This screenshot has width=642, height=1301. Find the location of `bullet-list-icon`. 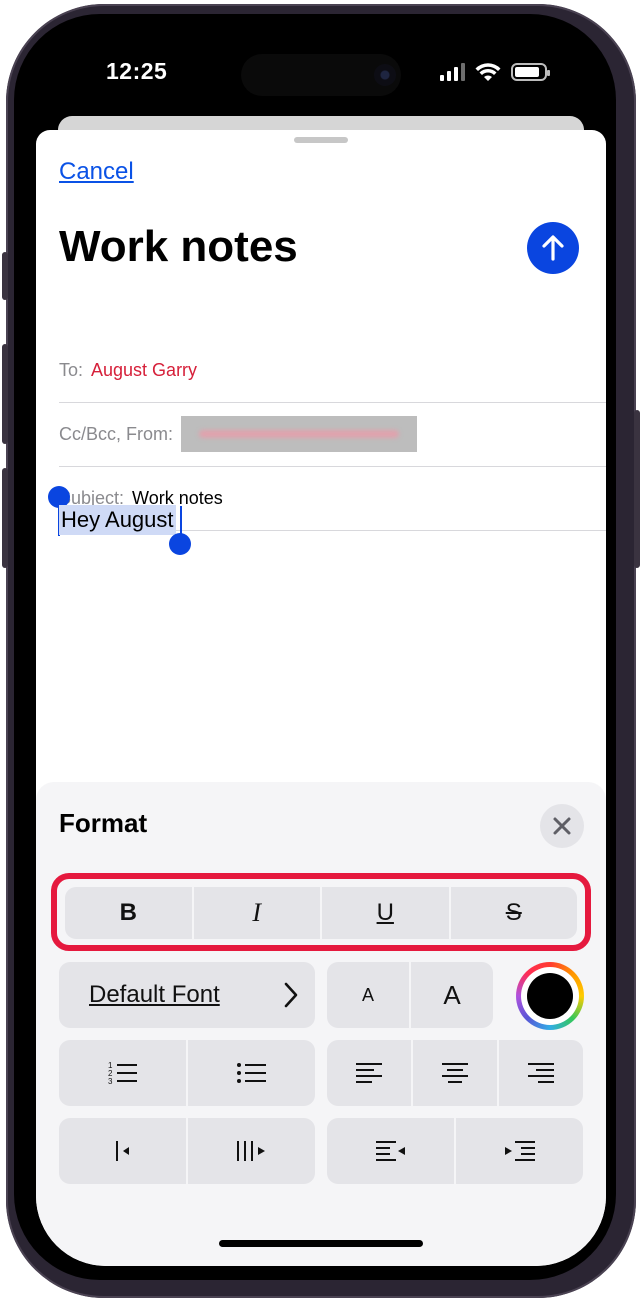

bullet-list-icon is located at coordinates (251, 1073).